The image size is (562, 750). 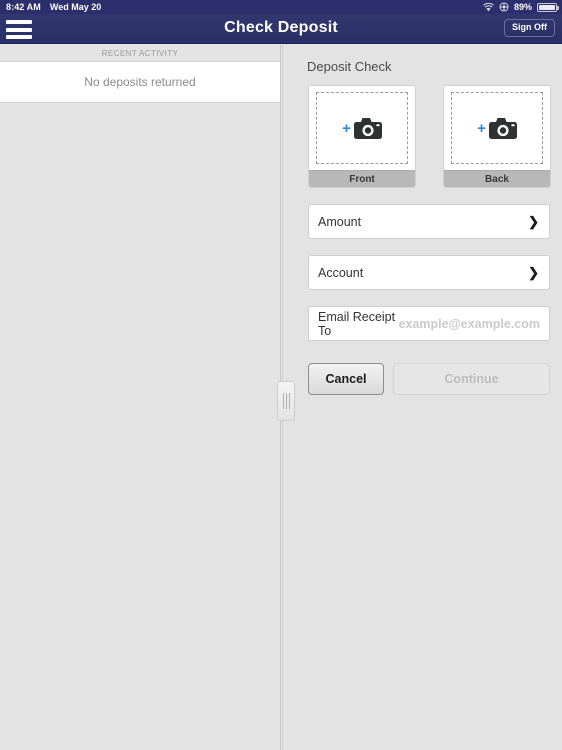 What do you see at coordinates (349, 66) in the screenshot?
I see `deposit-check-title: Deposit Check` at bounding box center [349, 66].